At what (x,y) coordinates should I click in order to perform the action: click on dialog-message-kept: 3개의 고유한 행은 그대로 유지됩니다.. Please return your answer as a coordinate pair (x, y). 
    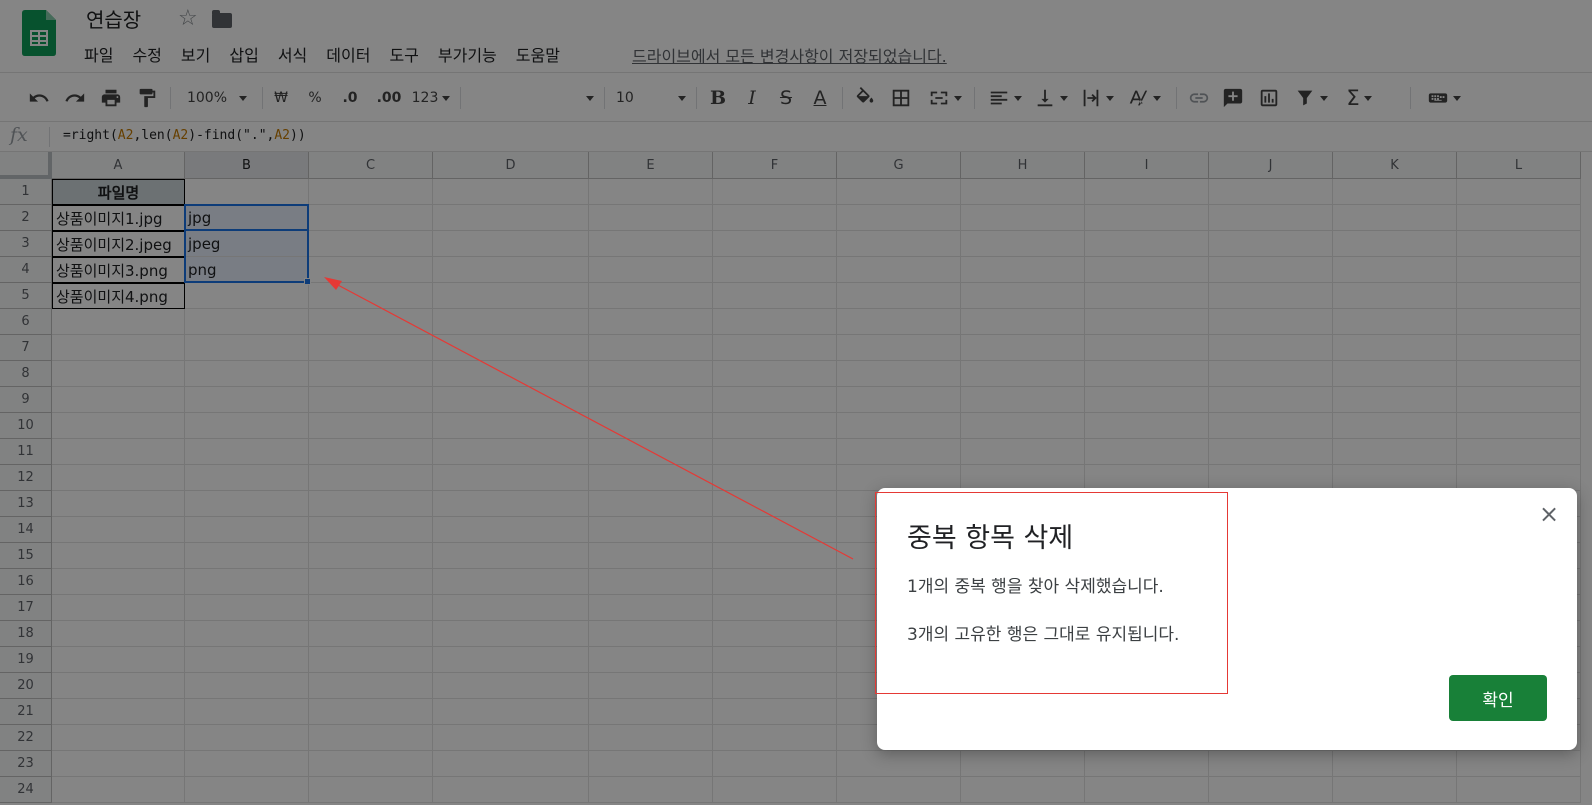
    Looking at the image, I should click on (1043, 635).